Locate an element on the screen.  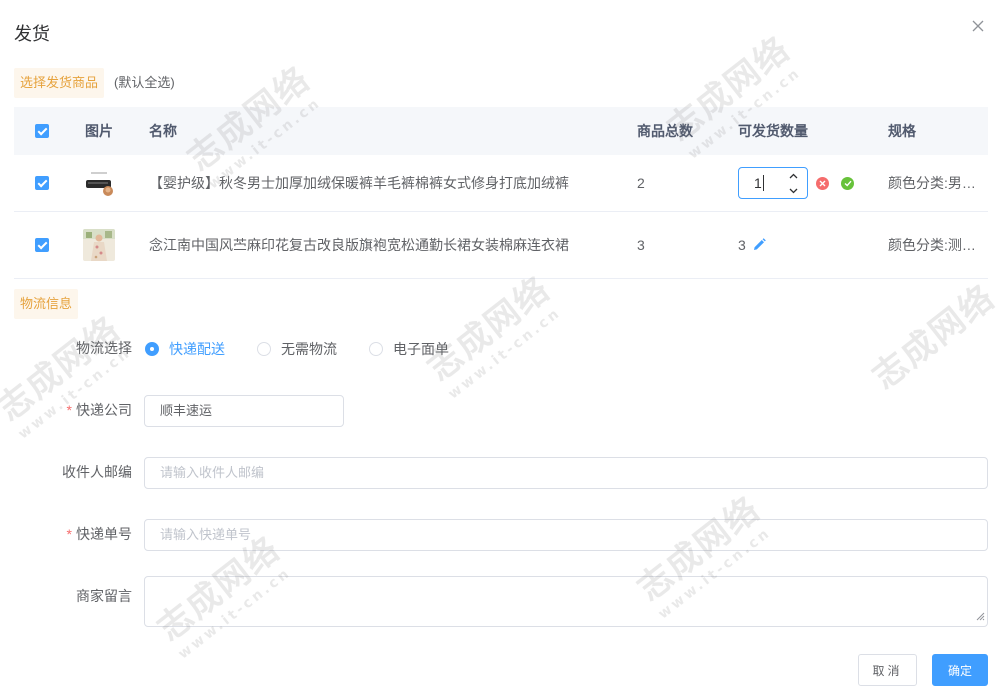
remark-label: 商家留言 is located at coordinates (104, 596).